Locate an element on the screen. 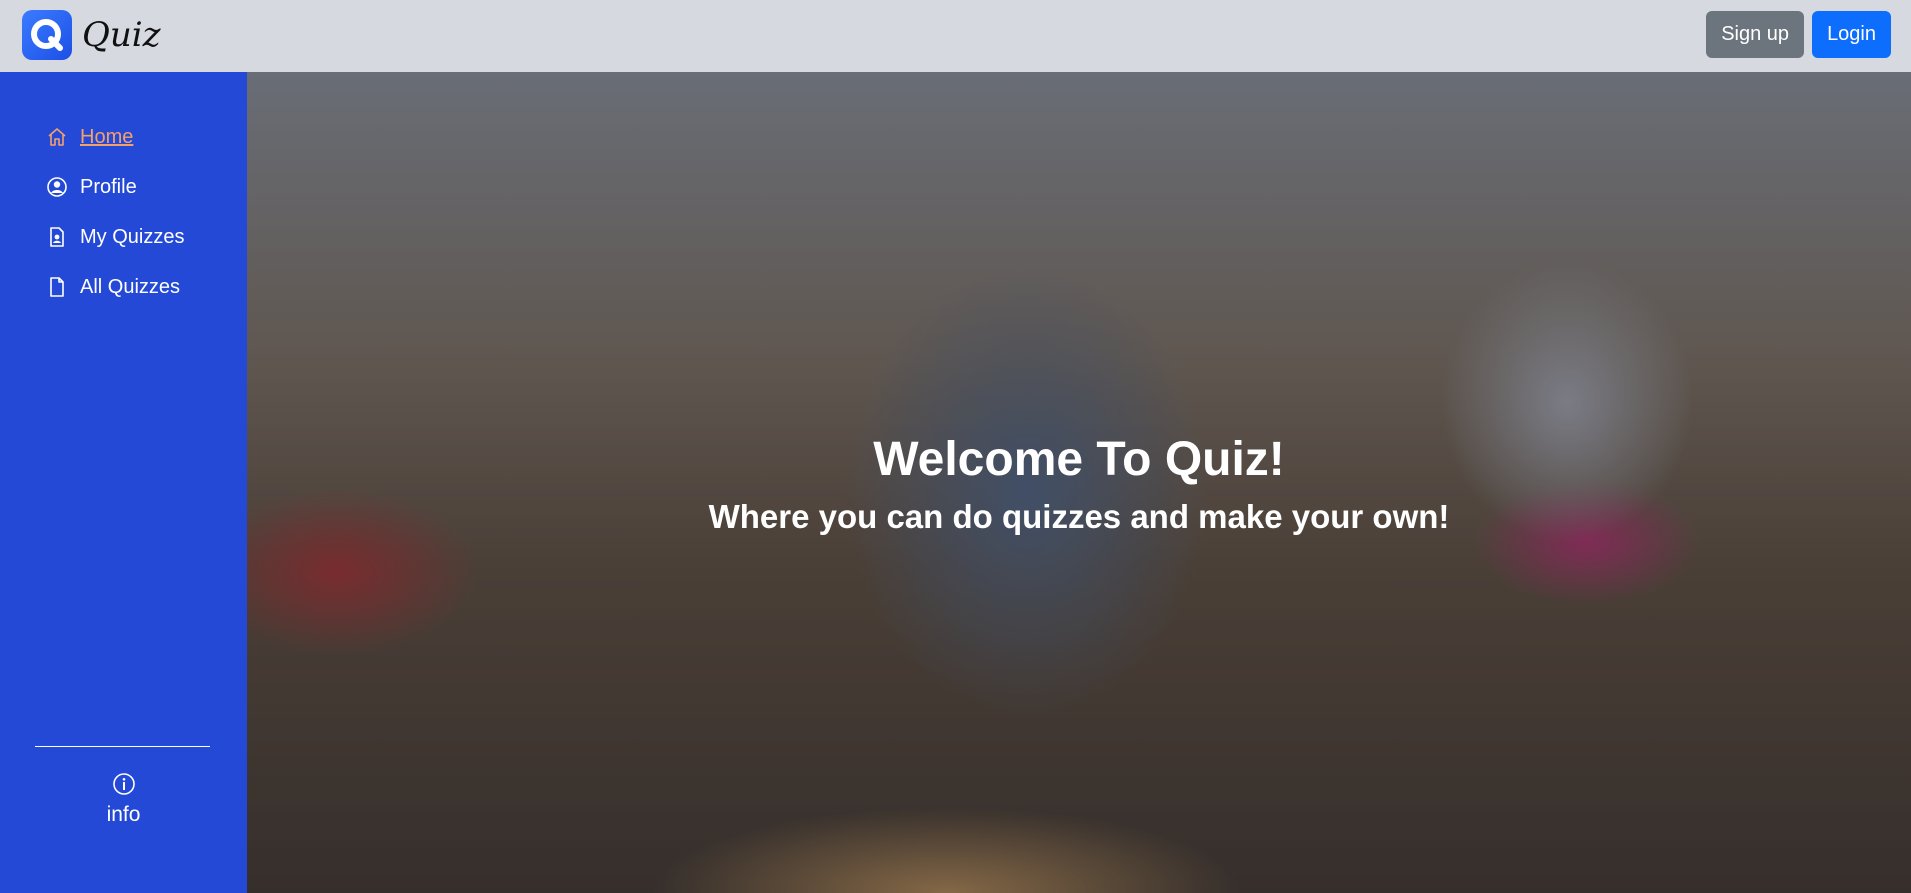 The height and width of the screenshot is (893, 1911). file-icon is located at coordinates (57, 287).